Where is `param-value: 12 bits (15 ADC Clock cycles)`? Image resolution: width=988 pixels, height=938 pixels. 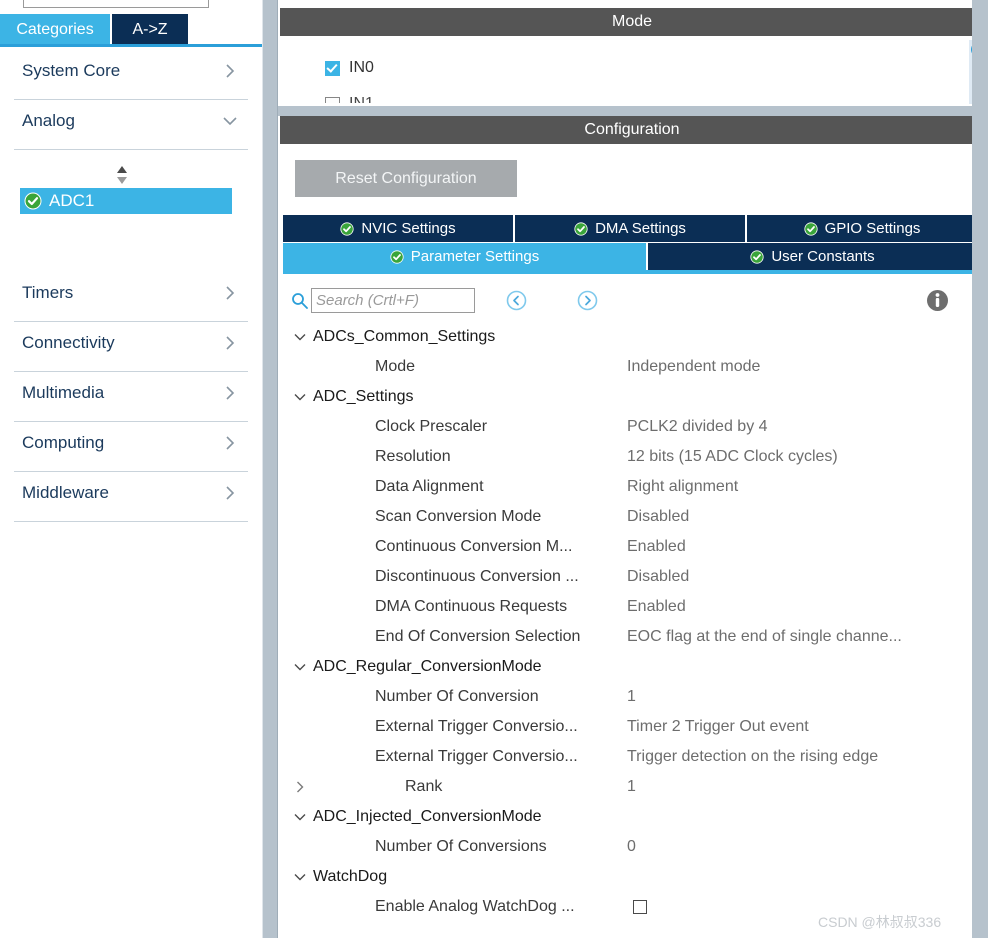 param-value: 12 bits (15 ADC Clock cycles) is located at coordinates (732, 457).